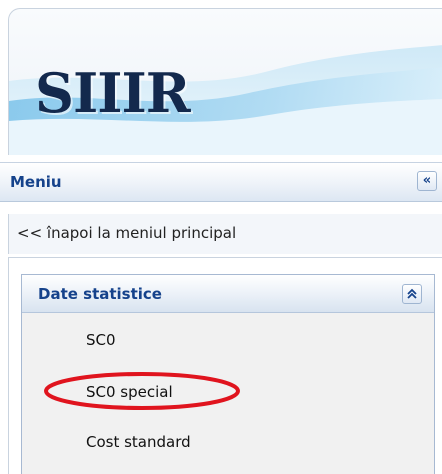  I want to click on double-chevron-up-icon, so click(412, 293).